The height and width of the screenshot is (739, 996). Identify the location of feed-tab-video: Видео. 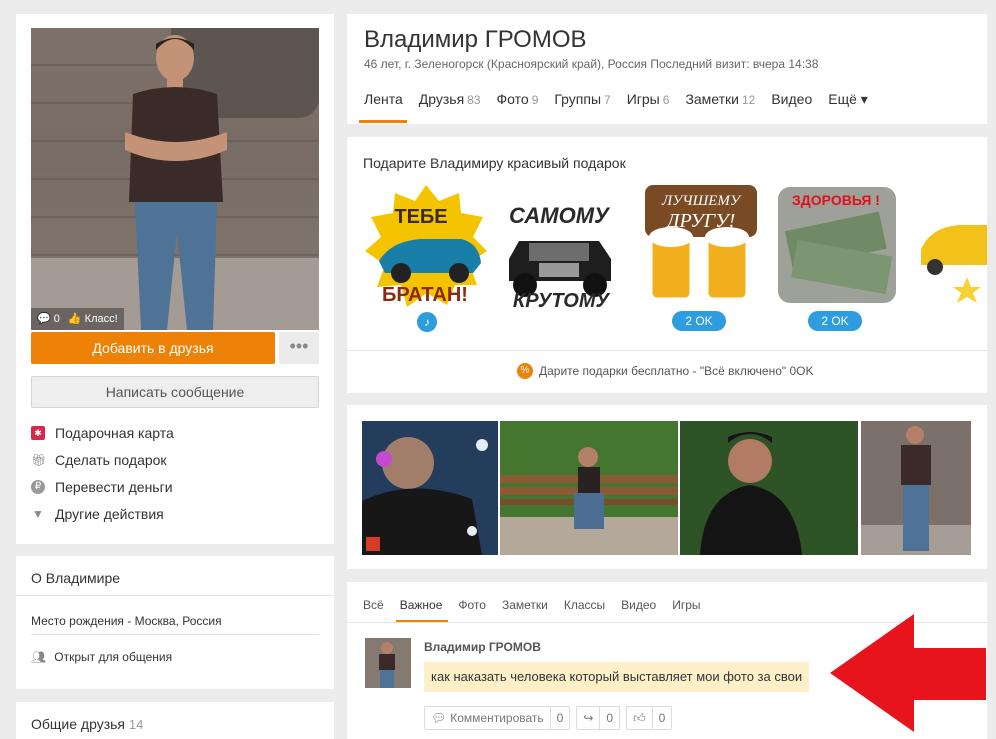
(638, 605).